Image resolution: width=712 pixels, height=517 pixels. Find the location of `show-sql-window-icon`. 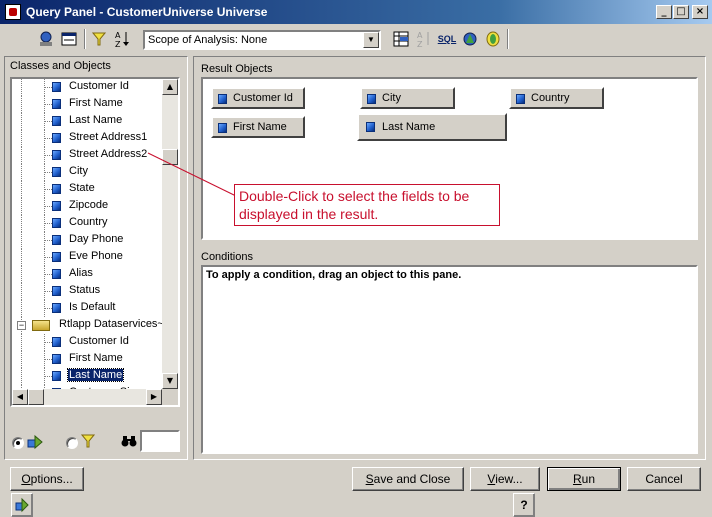

show-sql-window-icon is located at coordinates (69, 39).